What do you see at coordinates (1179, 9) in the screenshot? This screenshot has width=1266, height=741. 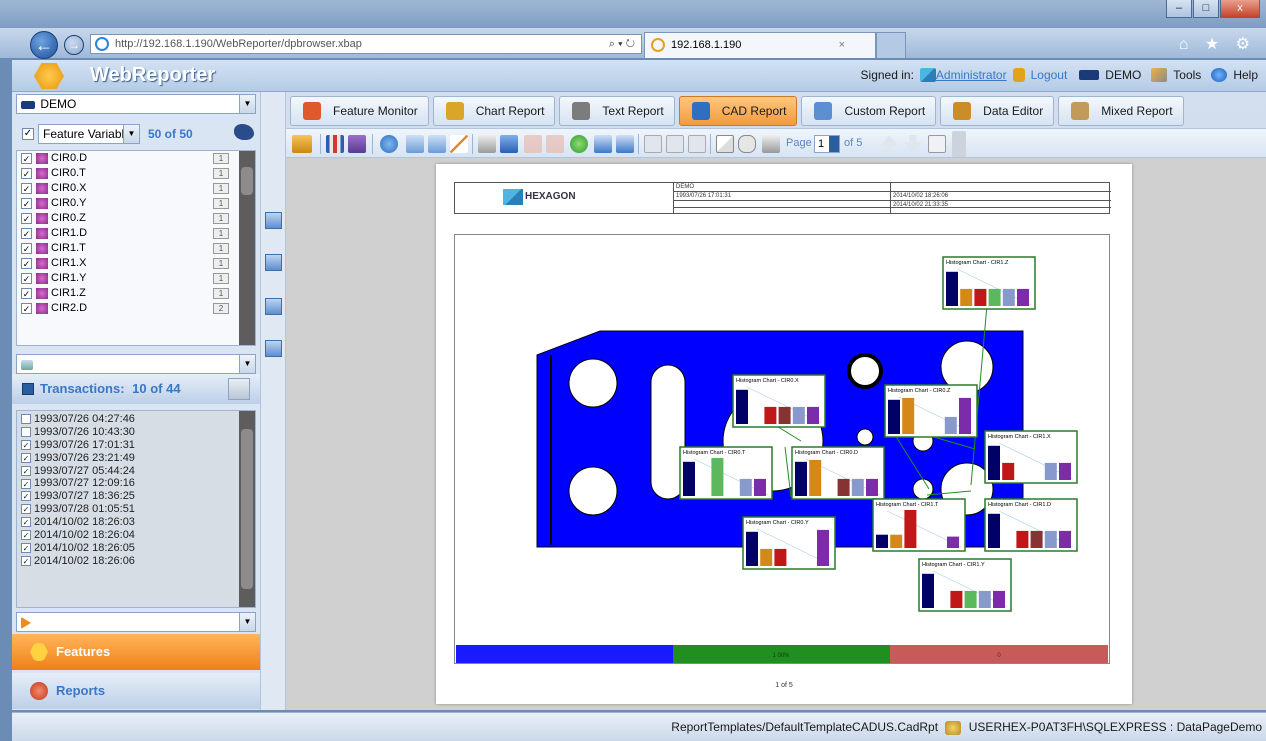 I see `minimize-button: –` at bounding box center [1179, 9].